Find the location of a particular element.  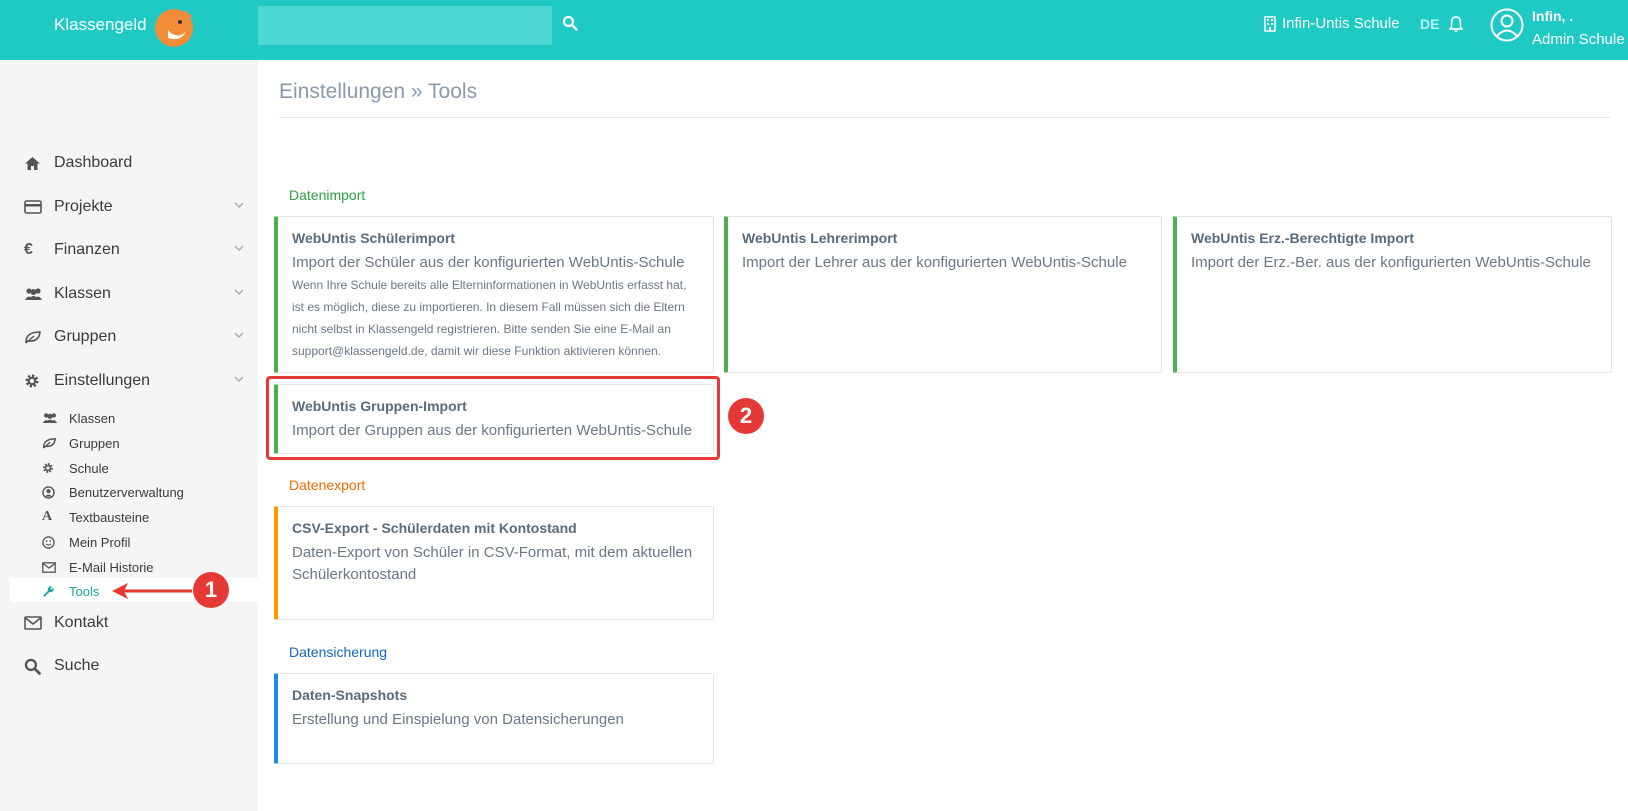

sidebar-subitem-gruppen: Gruppen is located at coordinates (146, 443).